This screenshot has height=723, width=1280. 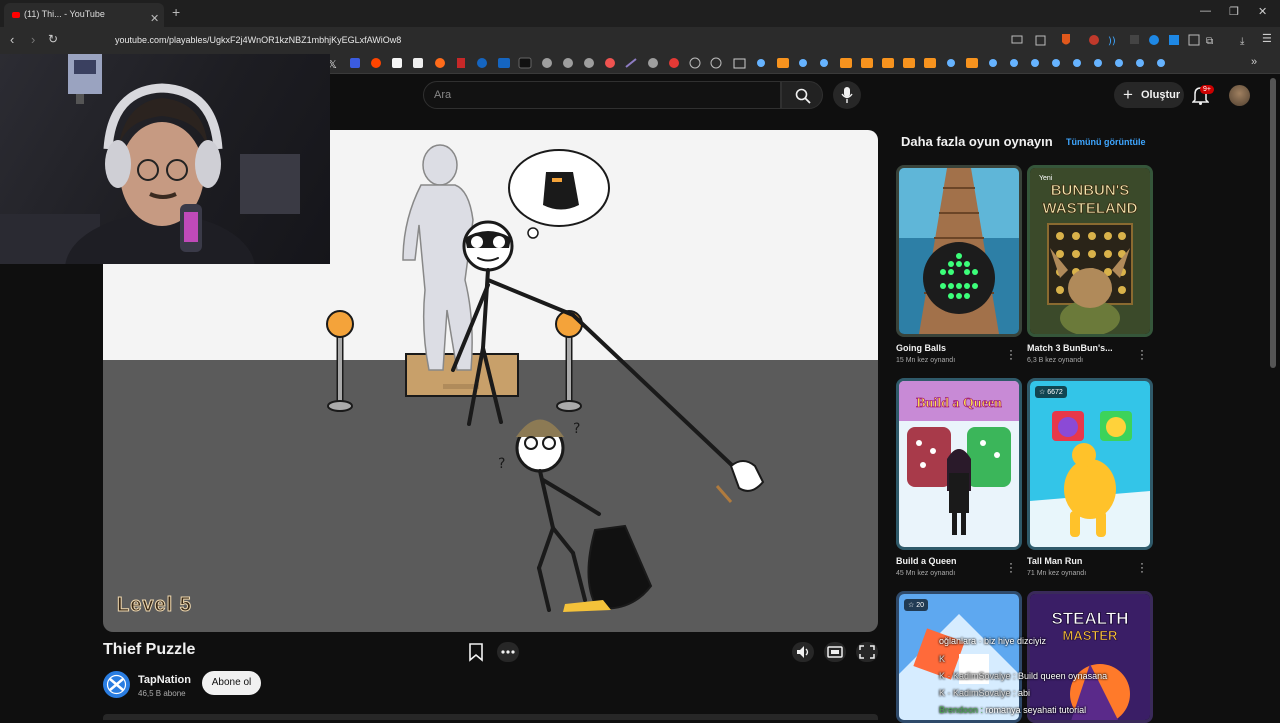 What do you see at coordinates (956, 348) in the screenshot?
I see `card-title: Going Balls` at bounding box center [956, 348].